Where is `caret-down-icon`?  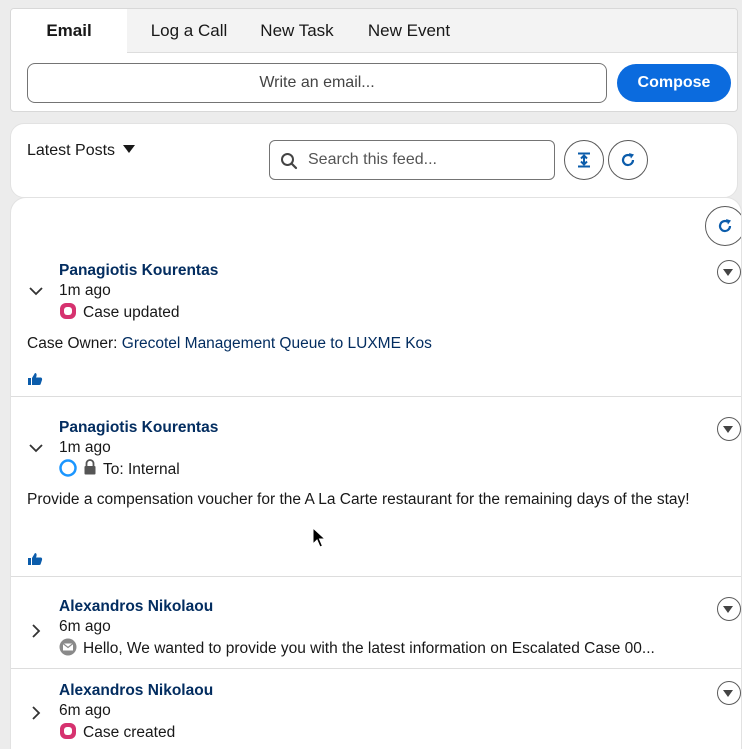 caret-down-icon is located at coordinates (129, 149).